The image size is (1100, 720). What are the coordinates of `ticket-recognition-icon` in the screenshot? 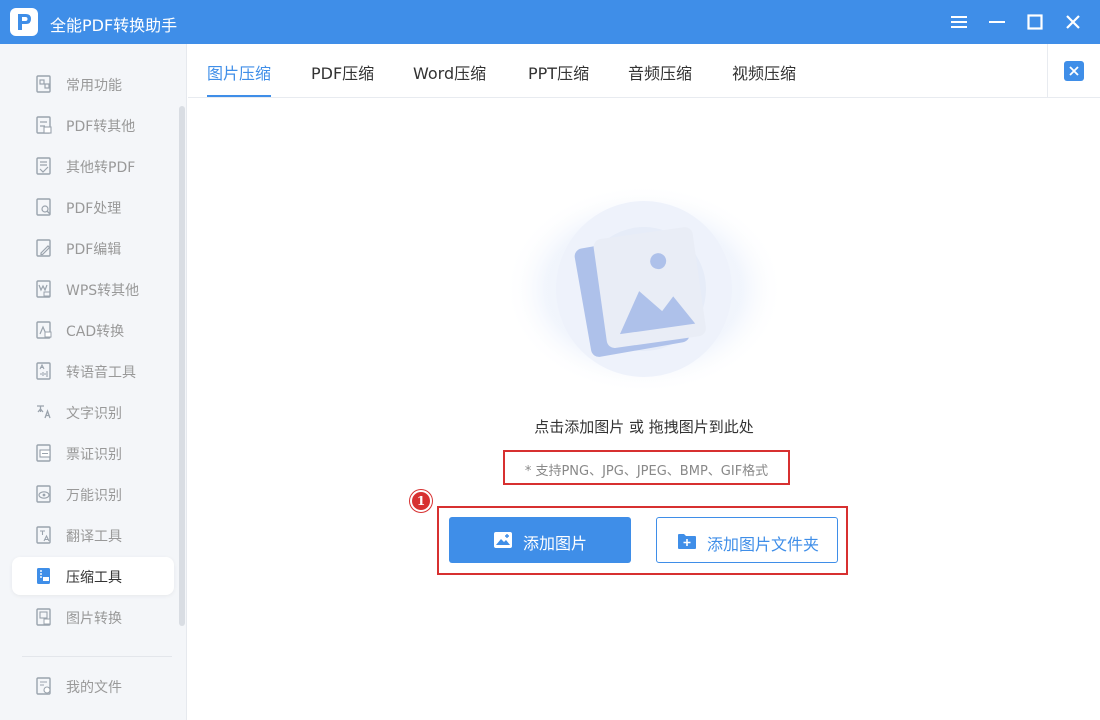 It's located at (43, 453).